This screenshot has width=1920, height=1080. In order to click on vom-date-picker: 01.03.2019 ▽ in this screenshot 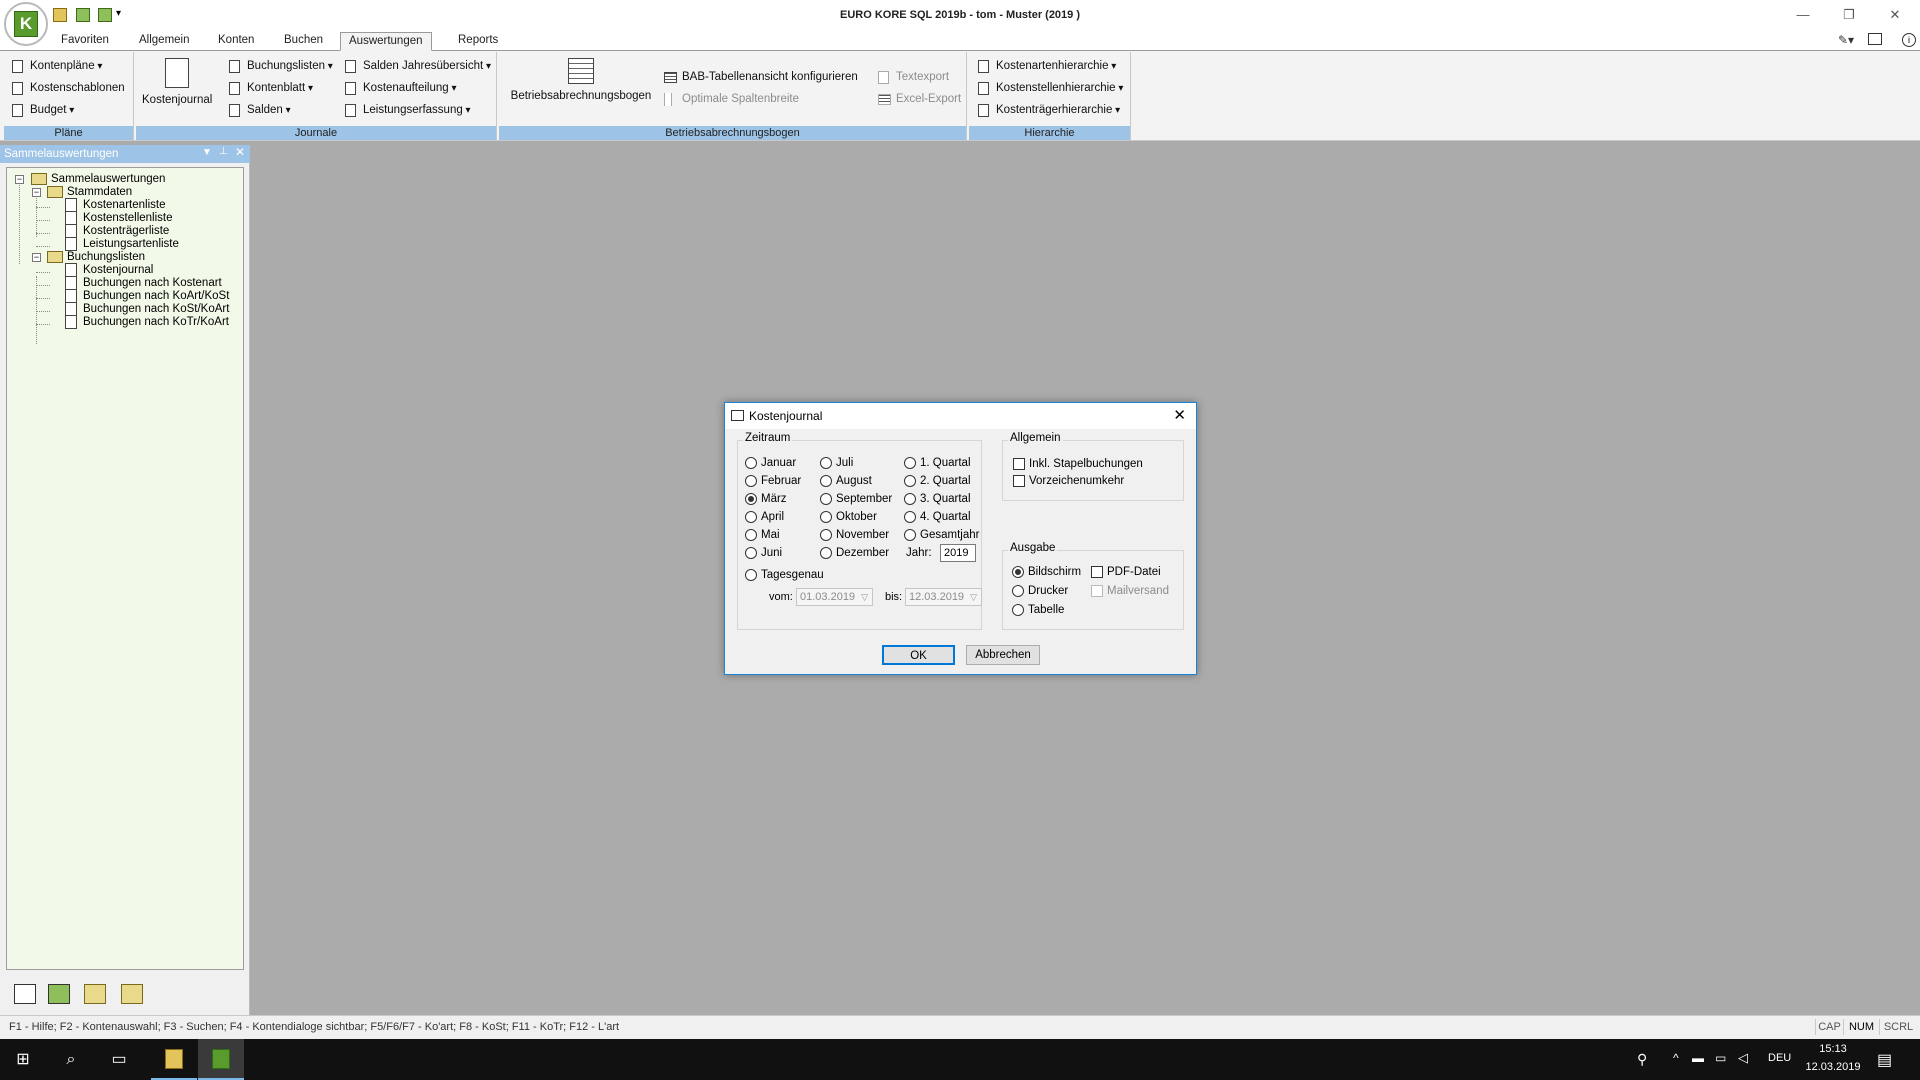, I will do `click(834, 597)`.